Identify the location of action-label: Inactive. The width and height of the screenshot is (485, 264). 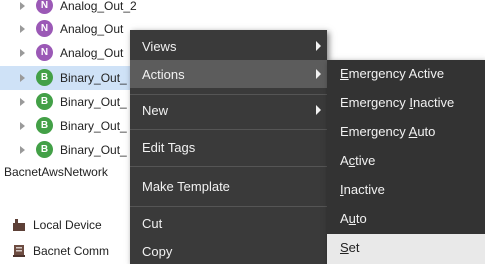
(362, 189).